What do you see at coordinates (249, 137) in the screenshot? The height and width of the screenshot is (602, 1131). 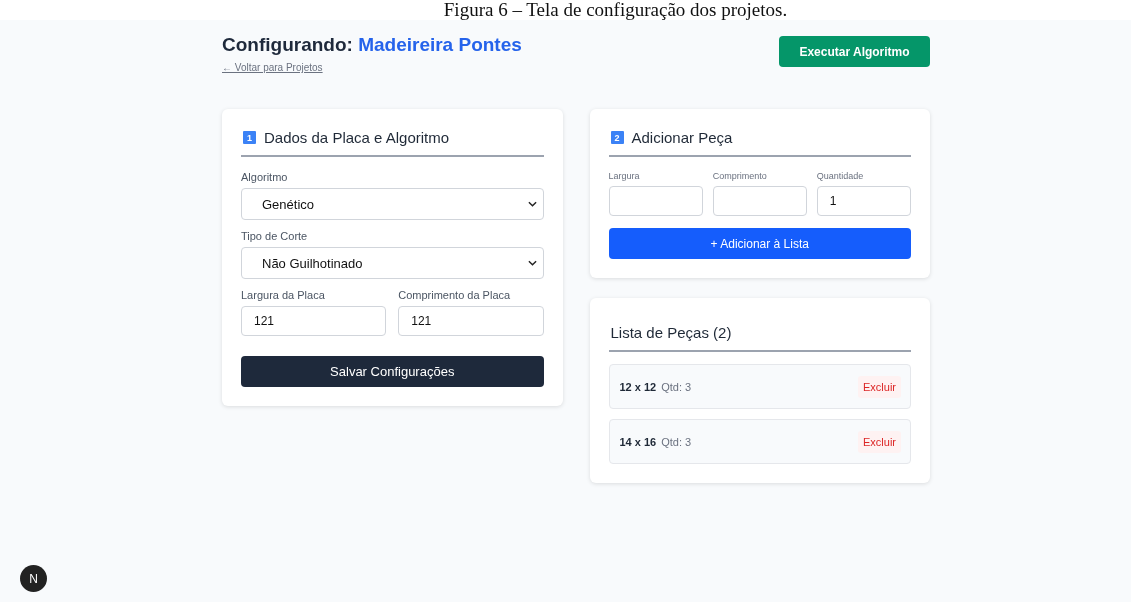 I see `step-number: 1` at bounding box center [249, 137].